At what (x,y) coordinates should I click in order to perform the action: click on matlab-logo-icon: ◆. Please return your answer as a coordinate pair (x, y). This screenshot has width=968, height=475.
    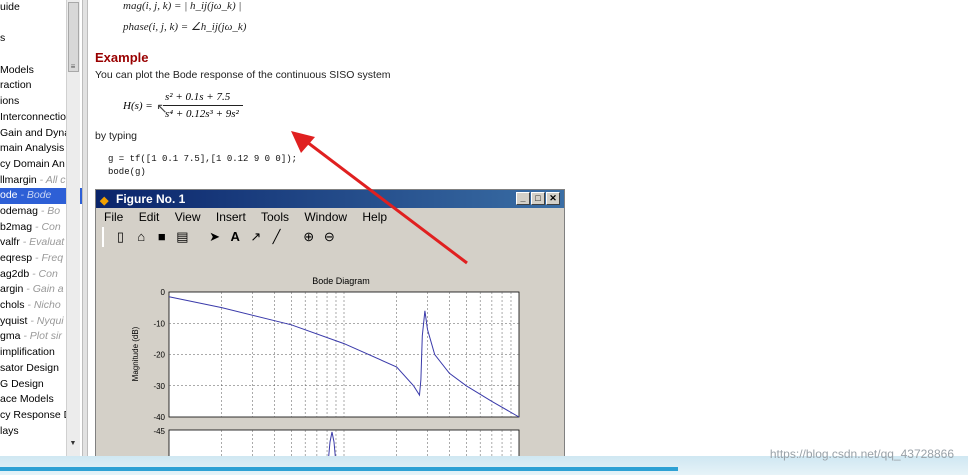
    Looking at the image, I should click on (104, 201).